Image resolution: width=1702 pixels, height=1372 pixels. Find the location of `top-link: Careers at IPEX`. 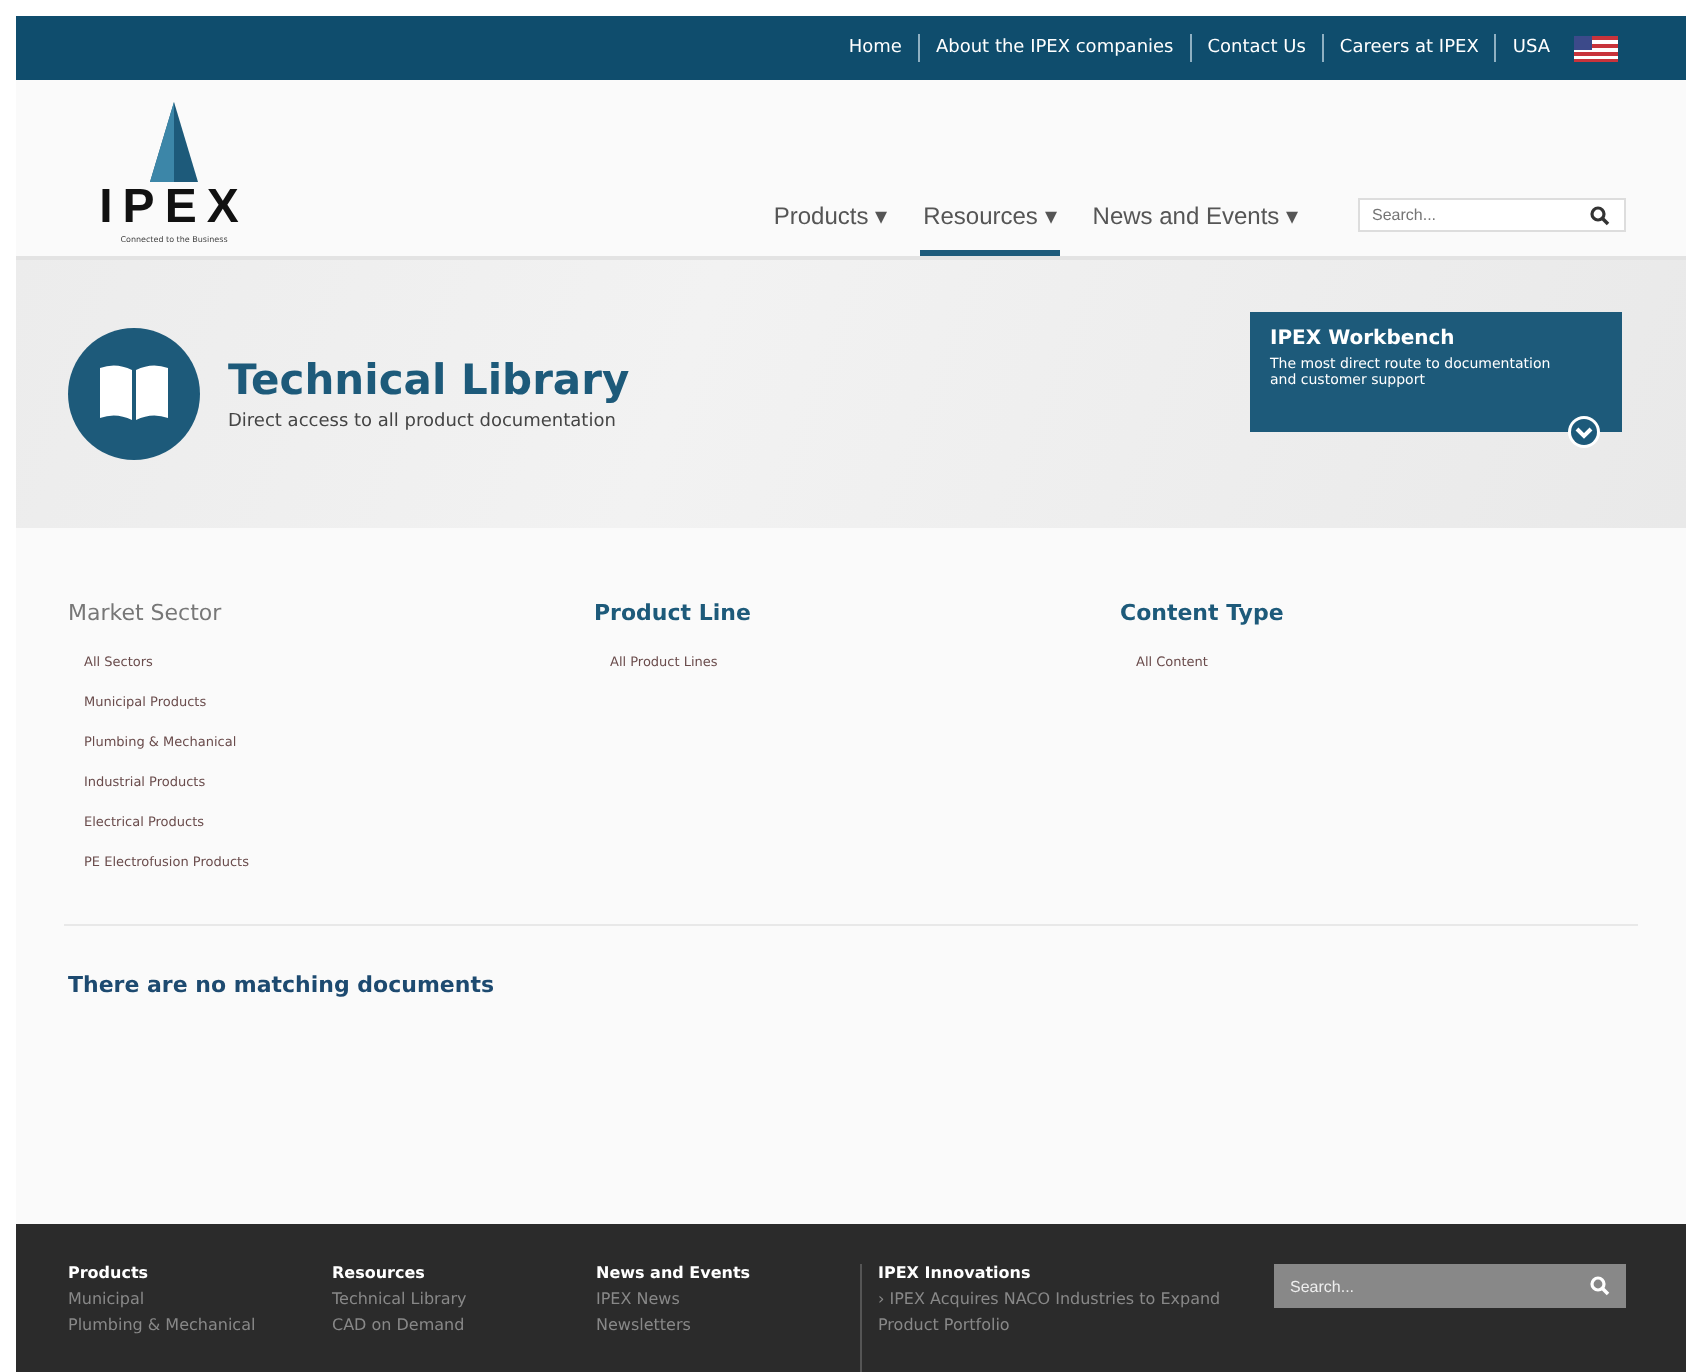

top-link: Careers at IPEX is located at coordinates (1409, 48).